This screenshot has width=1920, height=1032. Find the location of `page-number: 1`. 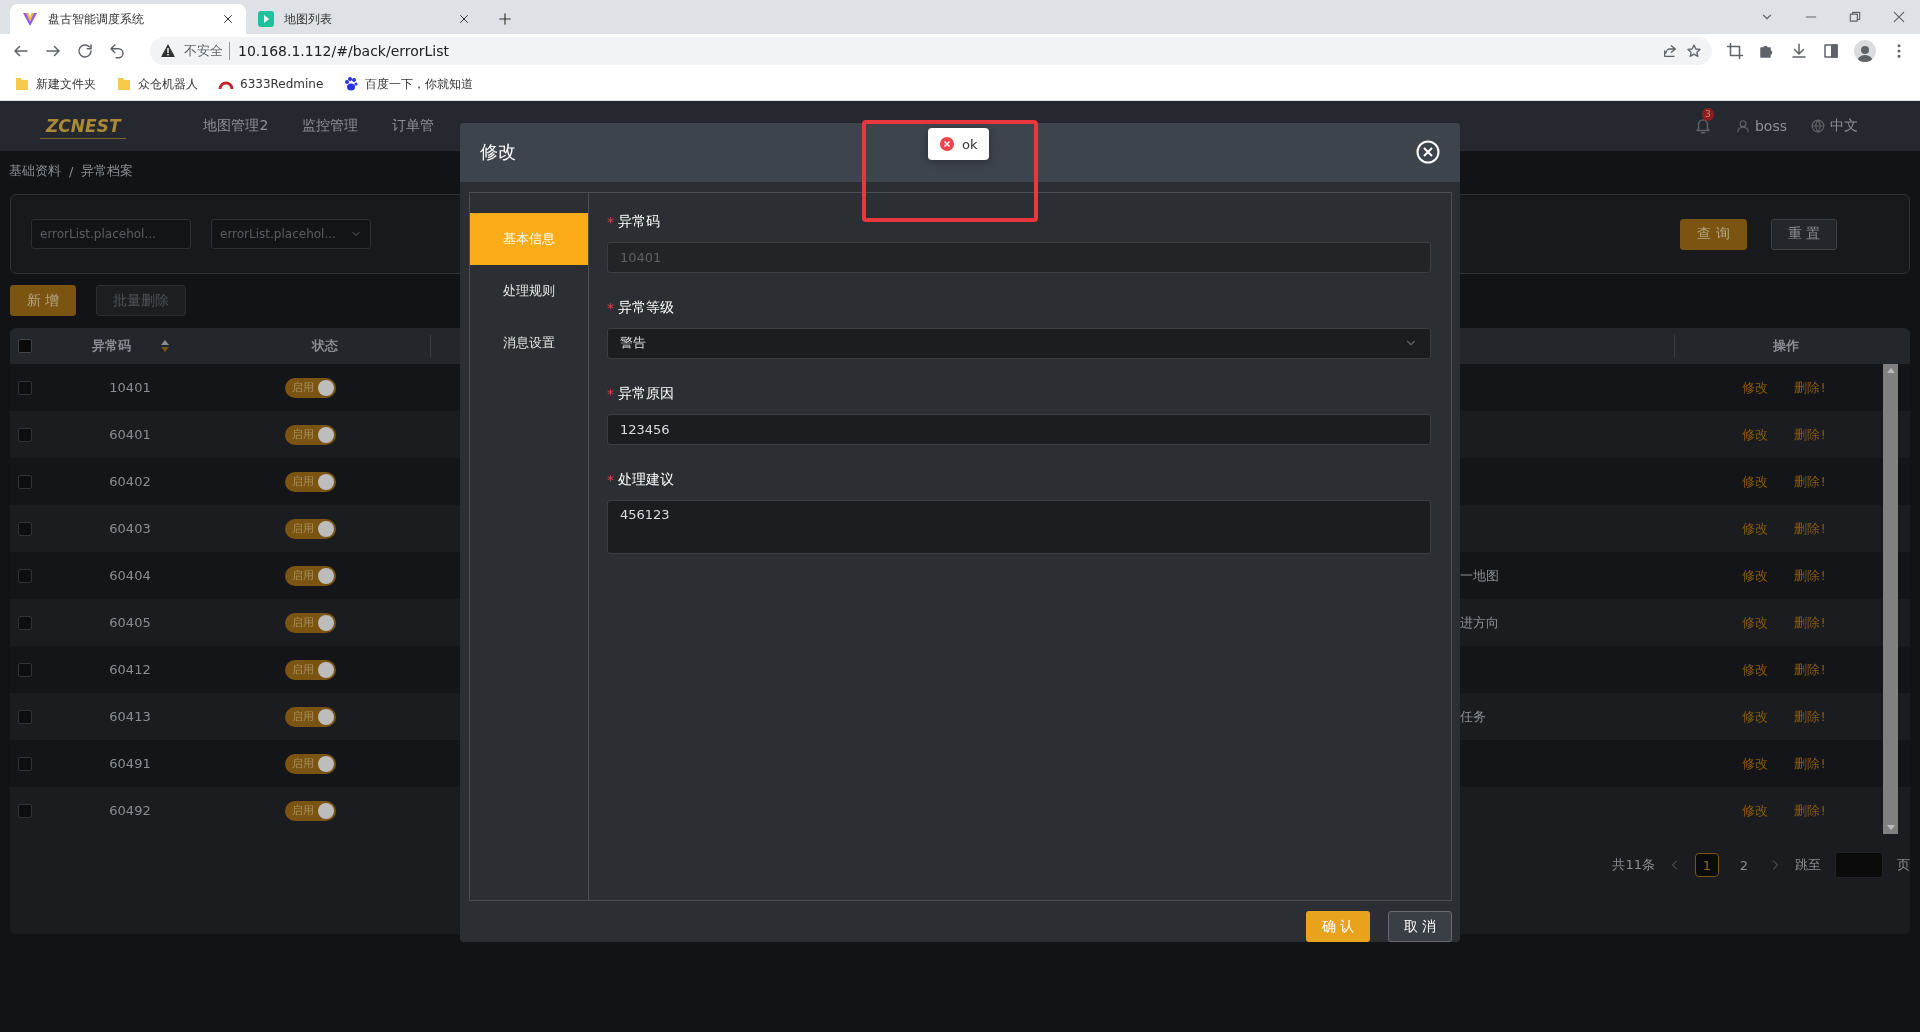

page-number: 1 is located at coordinates (1707, 865).